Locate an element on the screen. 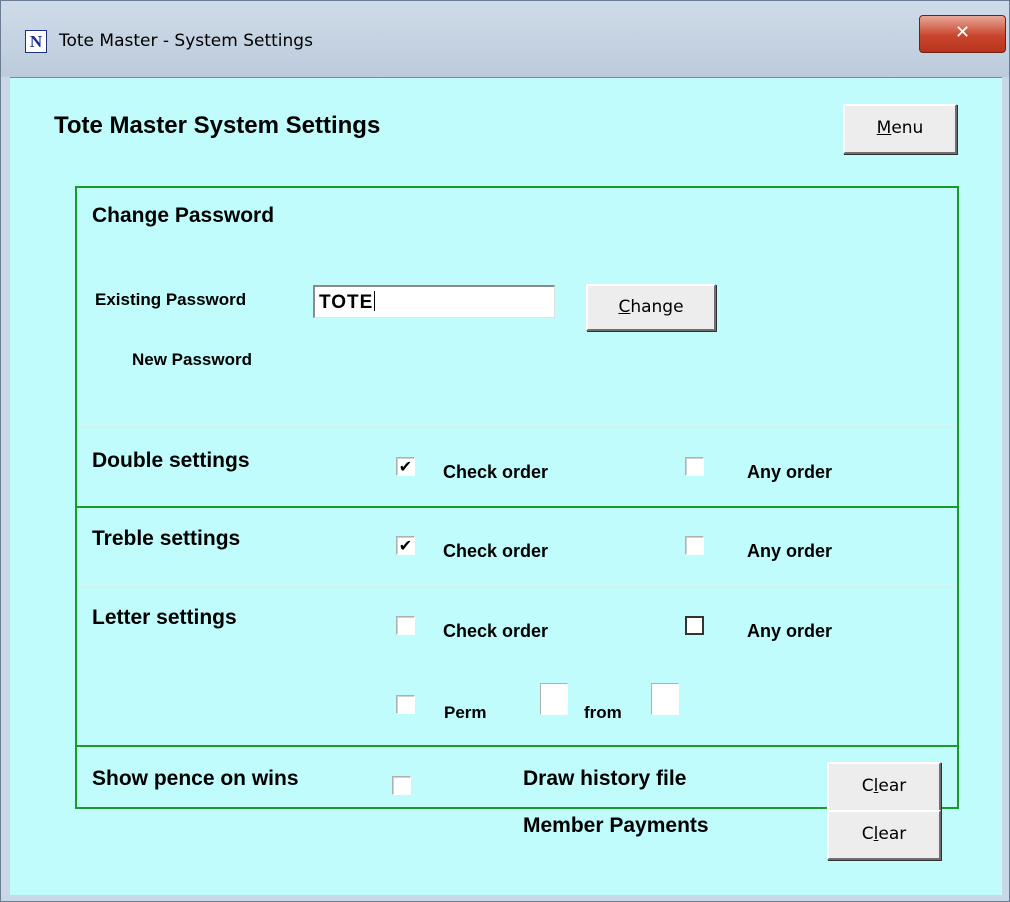 This screenshot has width=1010, height=902. treble-settings-title: Treble settings is located at coordinates (166, 538).